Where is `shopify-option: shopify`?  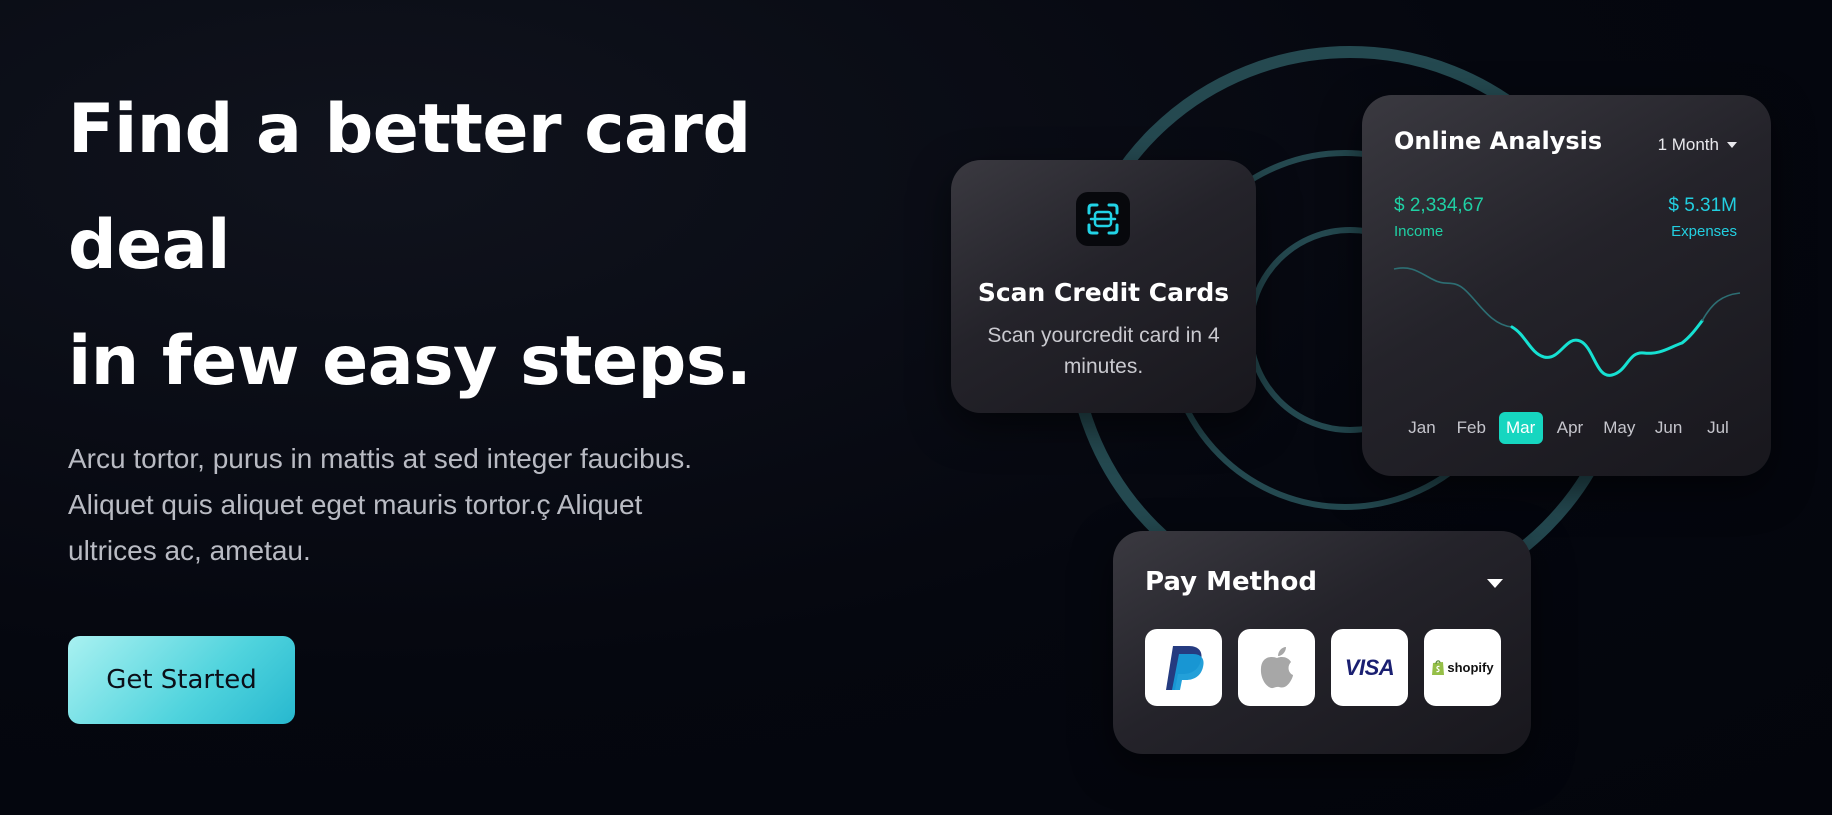
shopify-option: shopify is located at coordinates (1462, 667).